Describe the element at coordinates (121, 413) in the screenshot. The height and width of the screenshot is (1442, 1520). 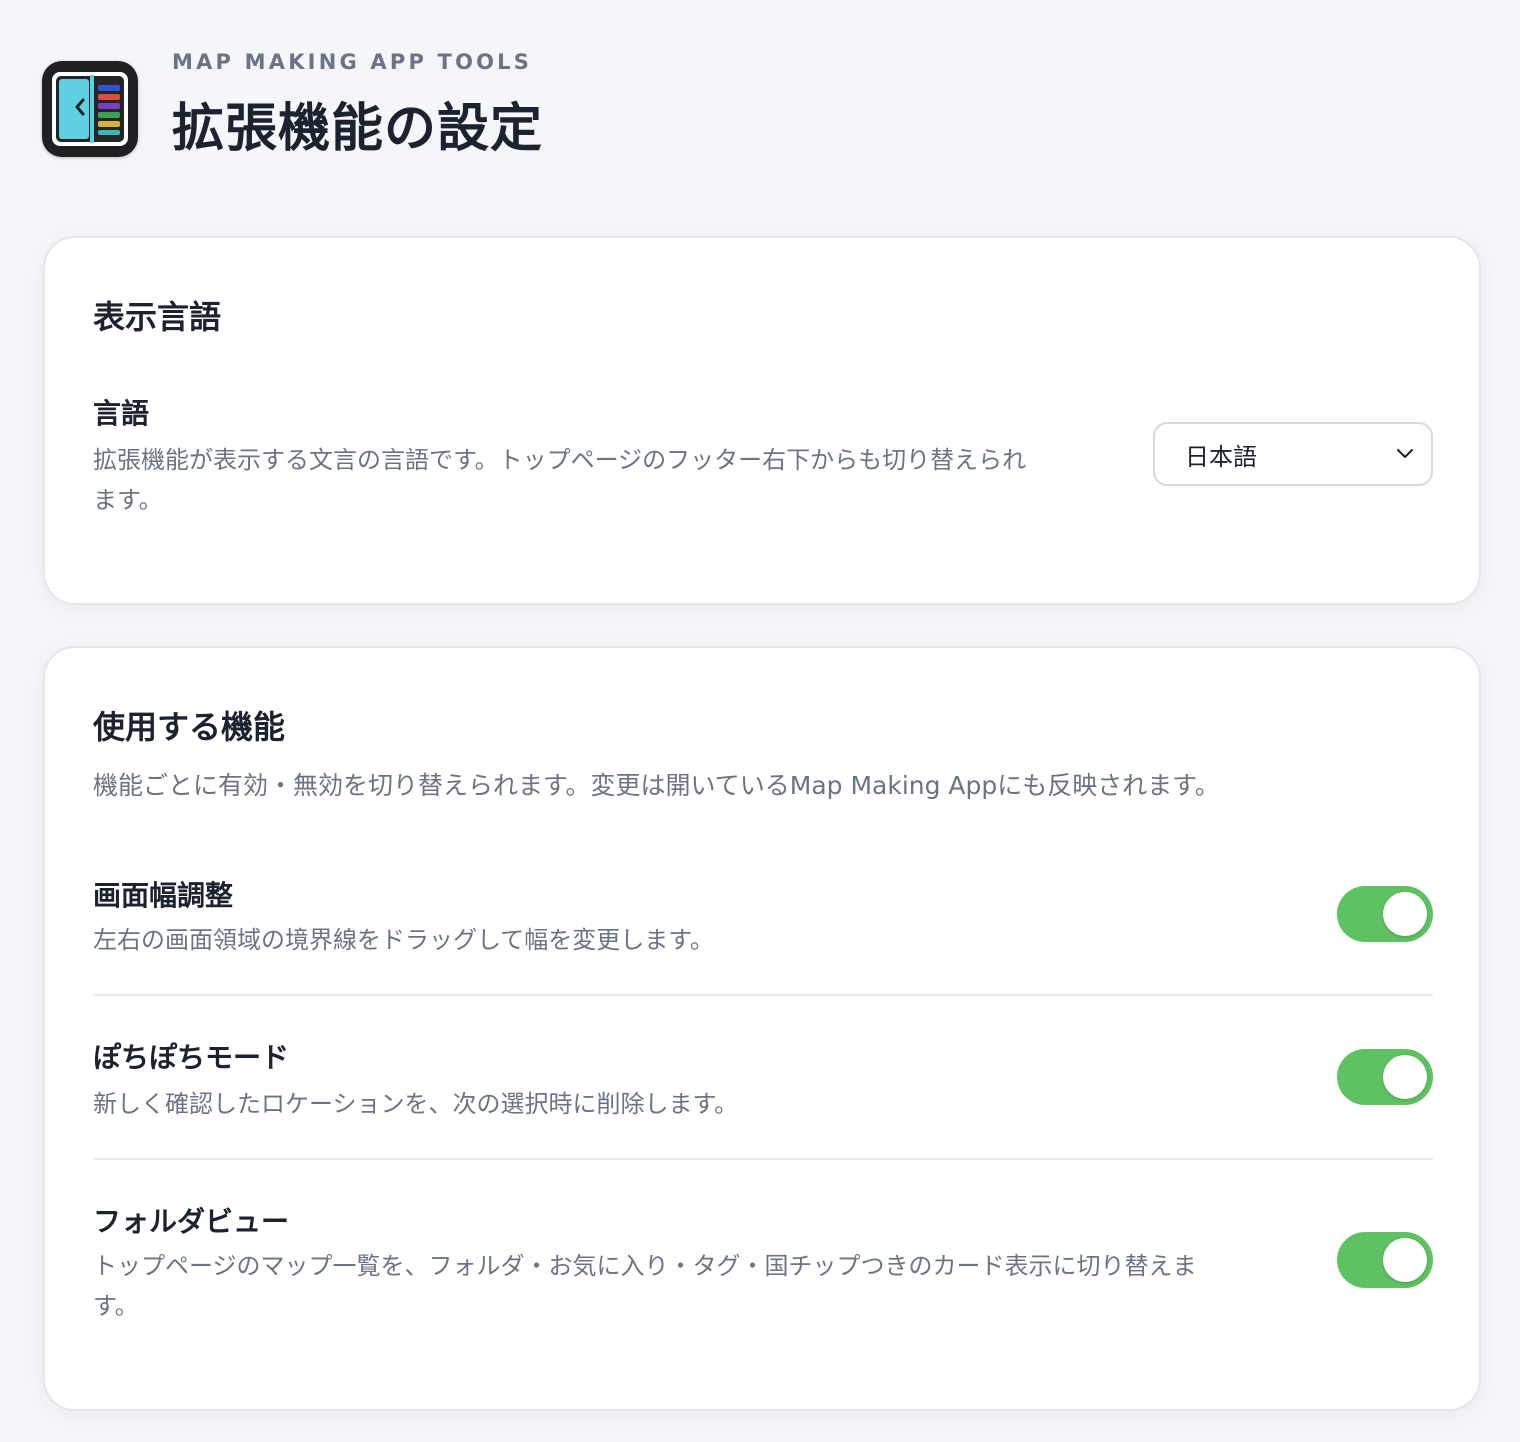
I see `language-row-title: 言語` at that location.